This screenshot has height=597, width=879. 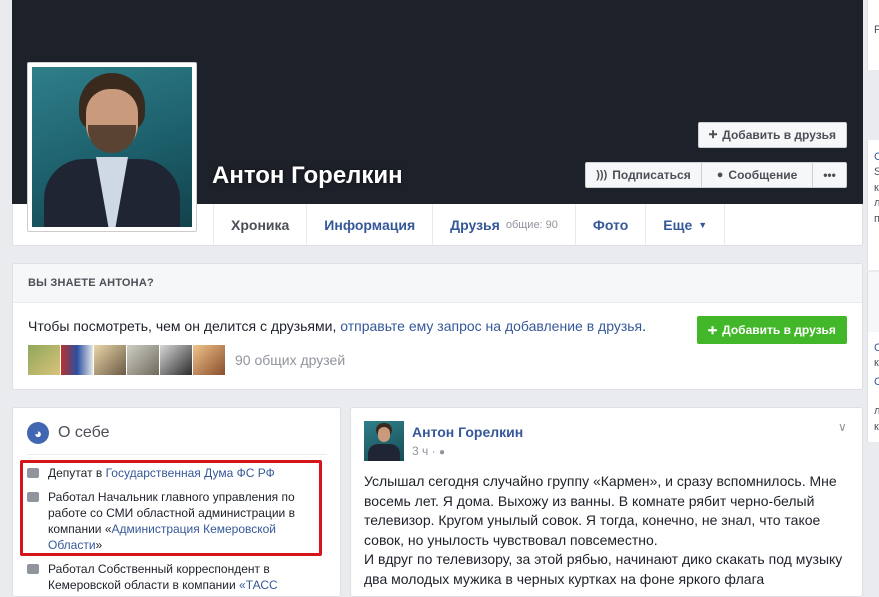 I want to click on tab-timeline: Хроника, so click(x=259, y=225).